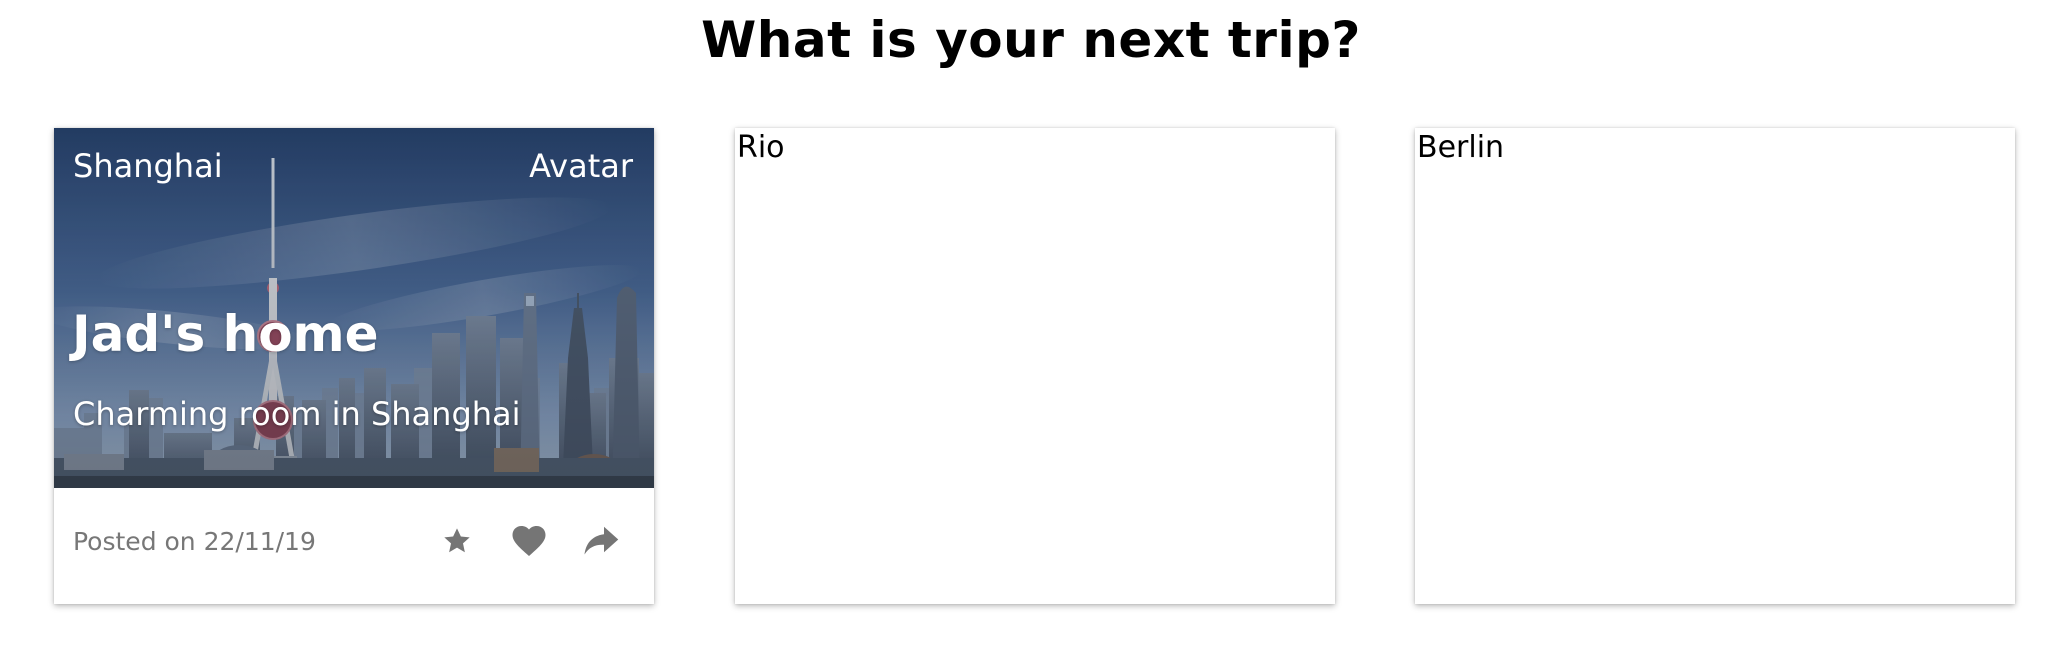 This screenshot has height=654, width=2062. Describe the element at coordinates (354, 546) in the screenshot. I see `card-footer: Posted on 22/11/19` at that location.